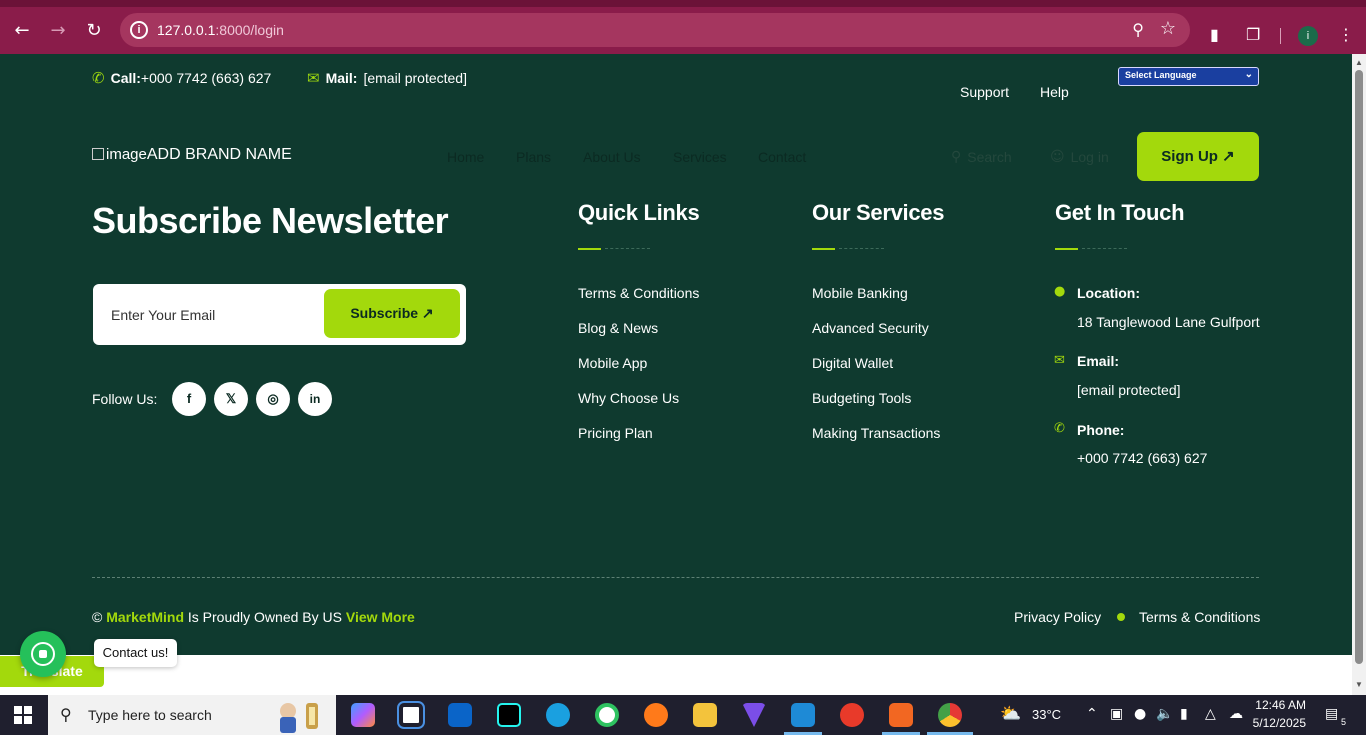 This screenshot has width=1366, height=735. Describe the element at coordinates (1091, 249) in the screenshot. I see `contact-underline` at that location.